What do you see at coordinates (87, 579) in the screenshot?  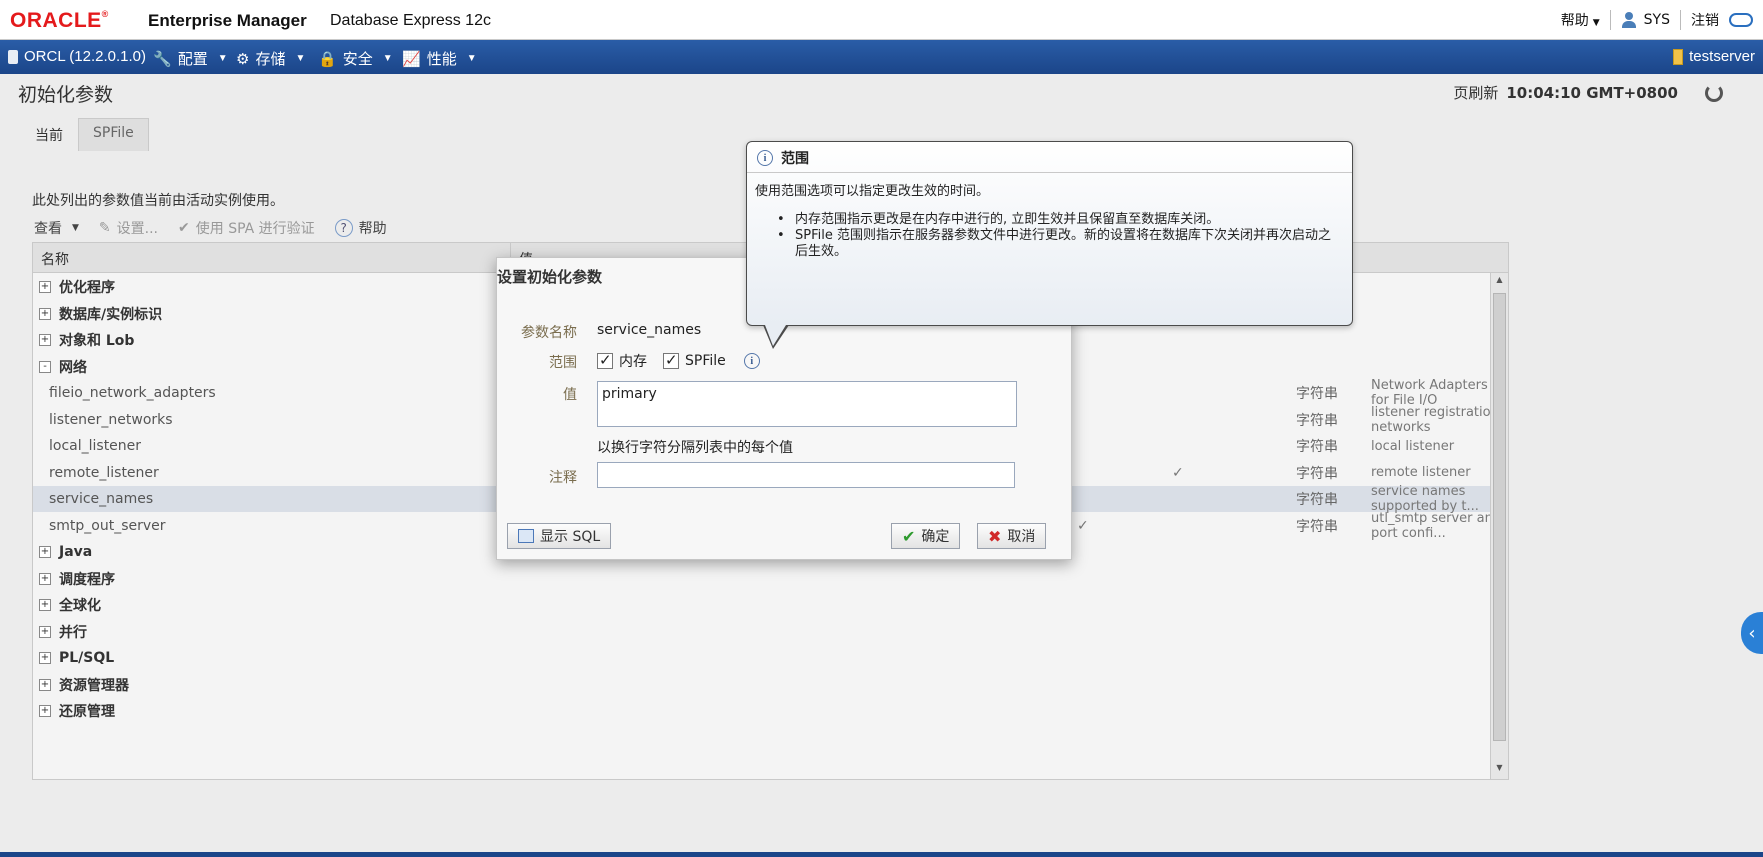 I see `row-name: 调度程序` at bounding box center [87, 579].